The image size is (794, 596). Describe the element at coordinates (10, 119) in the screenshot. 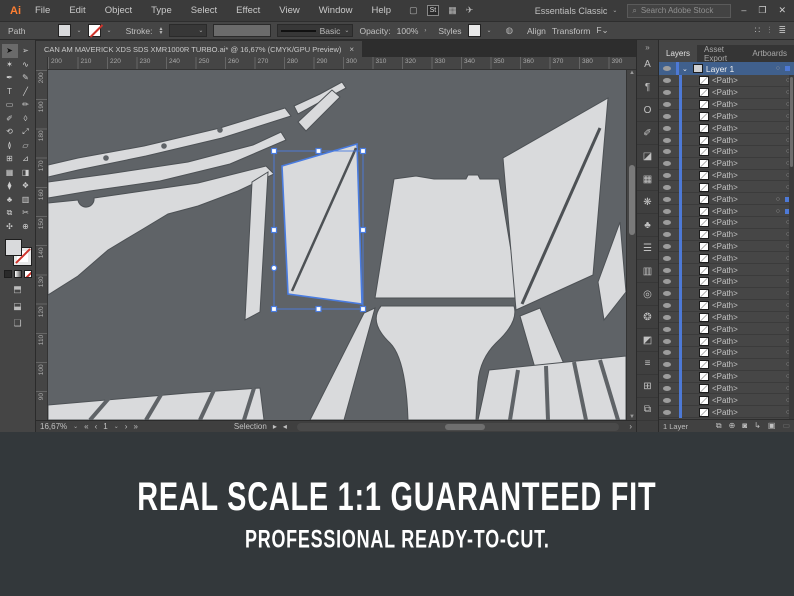

I see `pencil-tool-icon: ✐` at that location.